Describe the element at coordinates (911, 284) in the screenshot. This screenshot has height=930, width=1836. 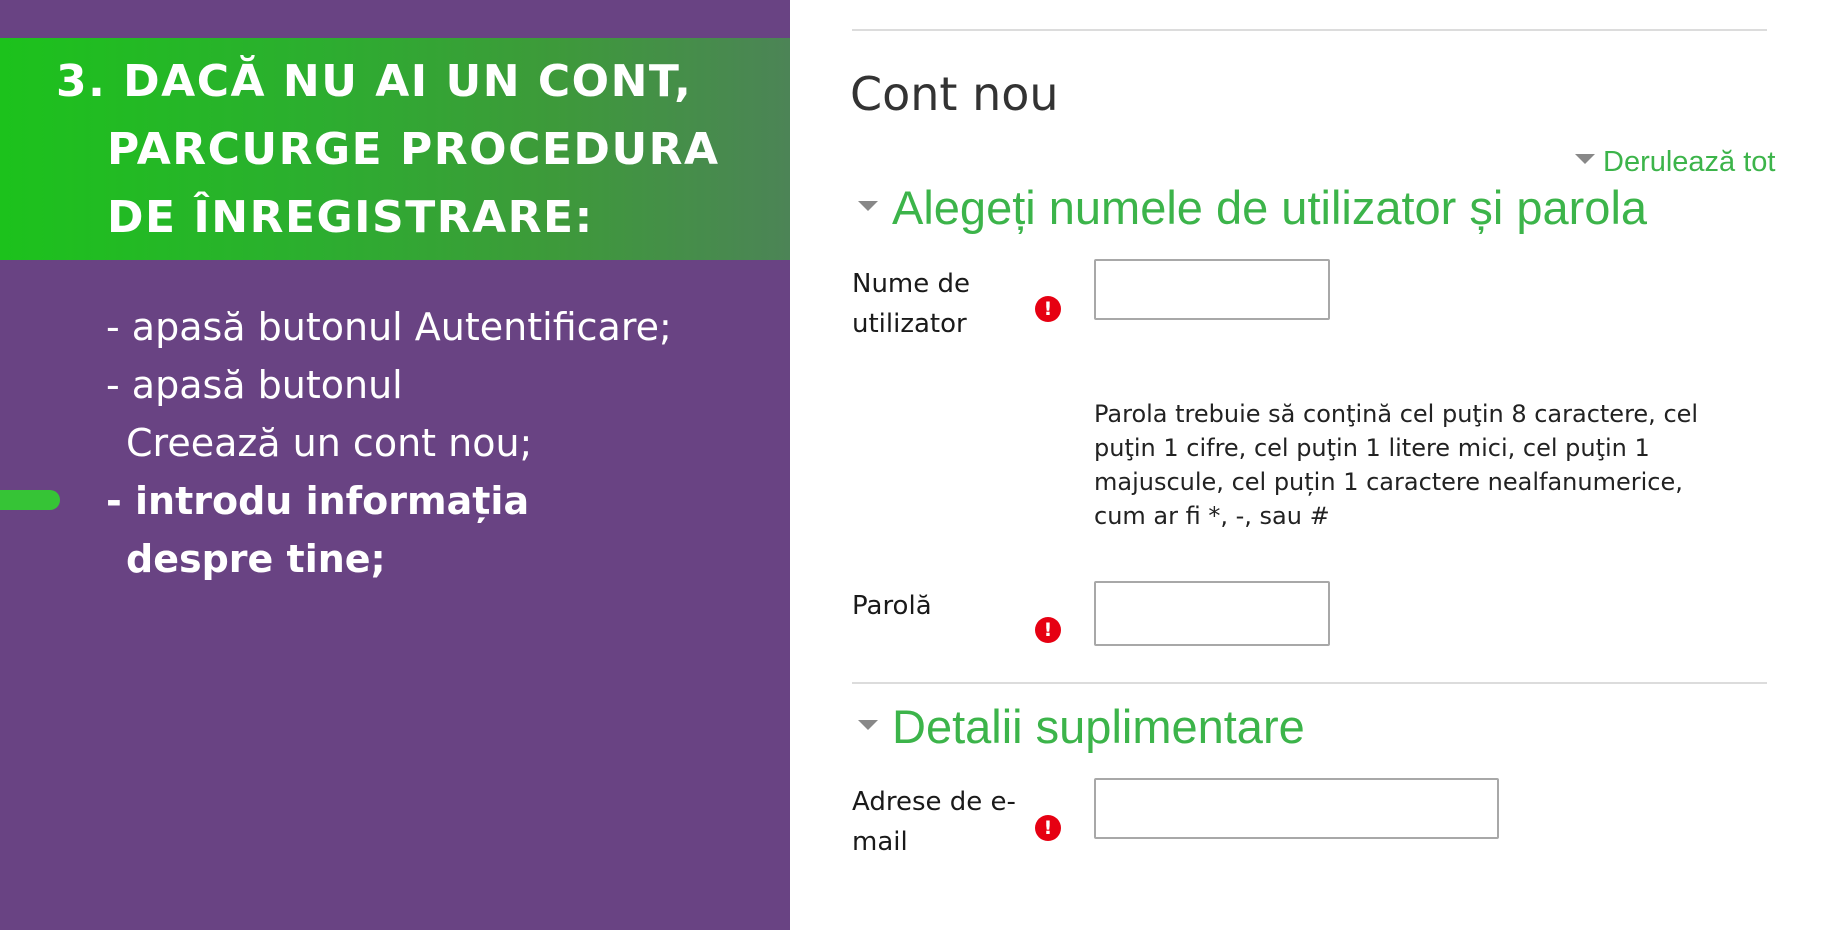
I see `username-label-line-1: Nume de` at that location.